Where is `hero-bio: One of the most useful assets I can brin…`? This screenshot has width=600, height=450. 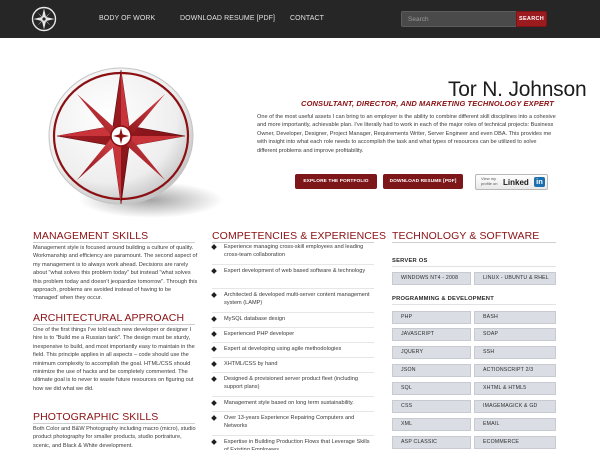
hero-bio: One of the most useful assets I can brin… is located at coordinates (406, 134).